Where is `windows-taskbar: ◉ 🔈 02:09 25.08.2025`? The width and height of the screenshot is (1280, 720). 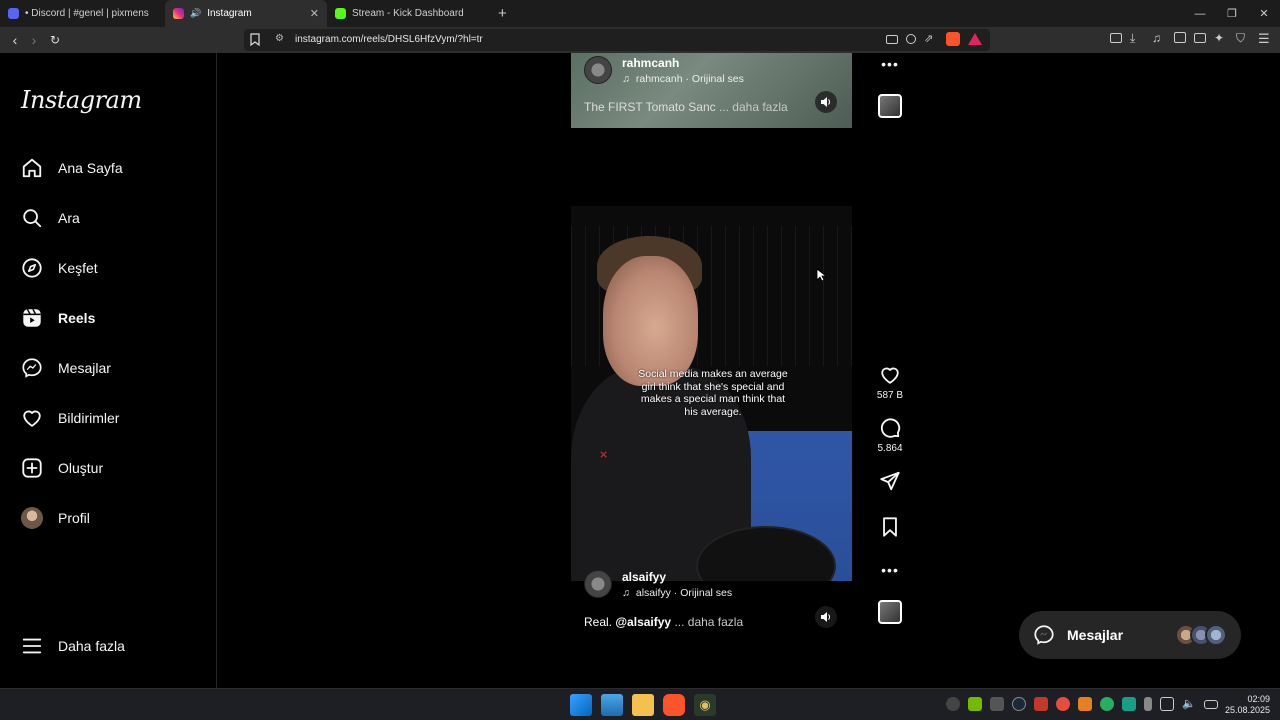
windows-taskbar: ◉ 🔈 02:09 25.08.2025 is located at coordinates (640, 704).